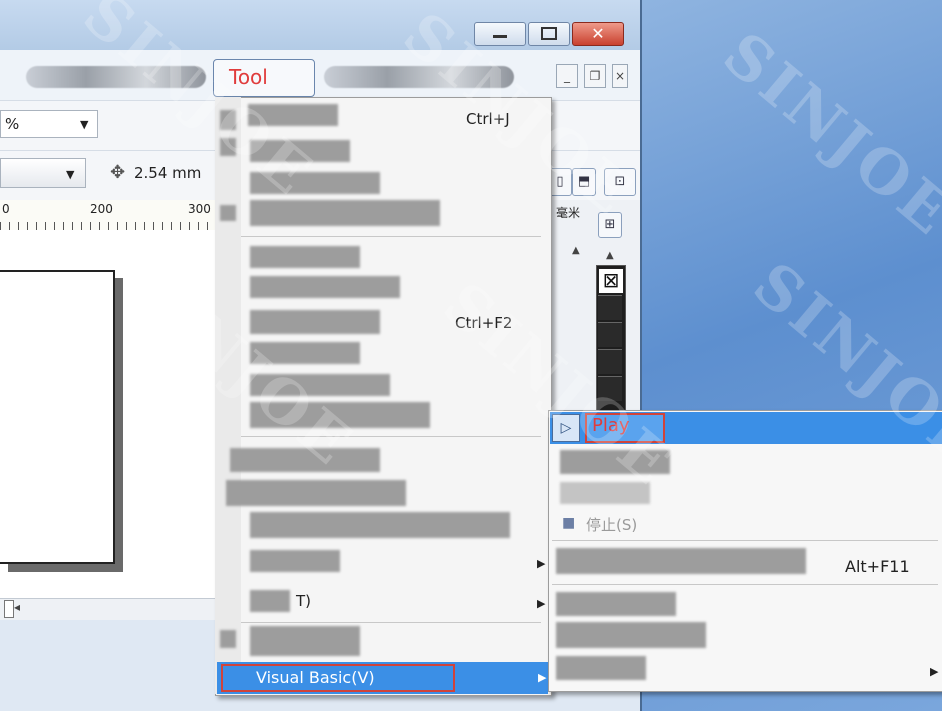 The height and width of the screenshot is (711, 942). What do you see at coordinates (118, 172) in the screenshot?
I see `nudge-icon: ✥` at bounding box center [118, 172].